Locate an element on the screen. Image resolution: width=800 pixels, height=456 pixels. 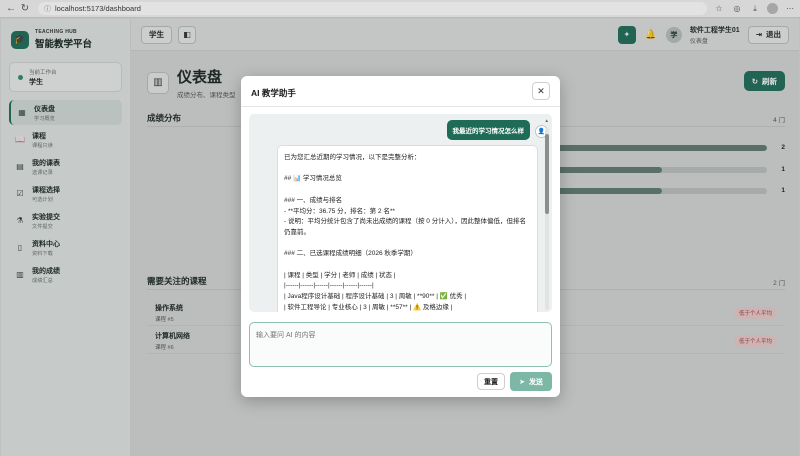
send-label: 发送 is located at coordinates (535, 382).